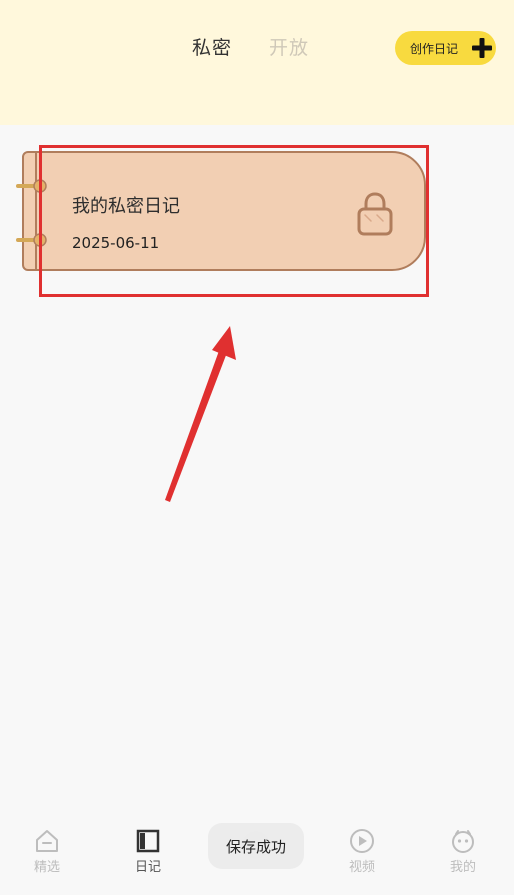  Describe the element at coordinates (289, 48) in the screenshot. I see `tab-public: 开放` at that location.